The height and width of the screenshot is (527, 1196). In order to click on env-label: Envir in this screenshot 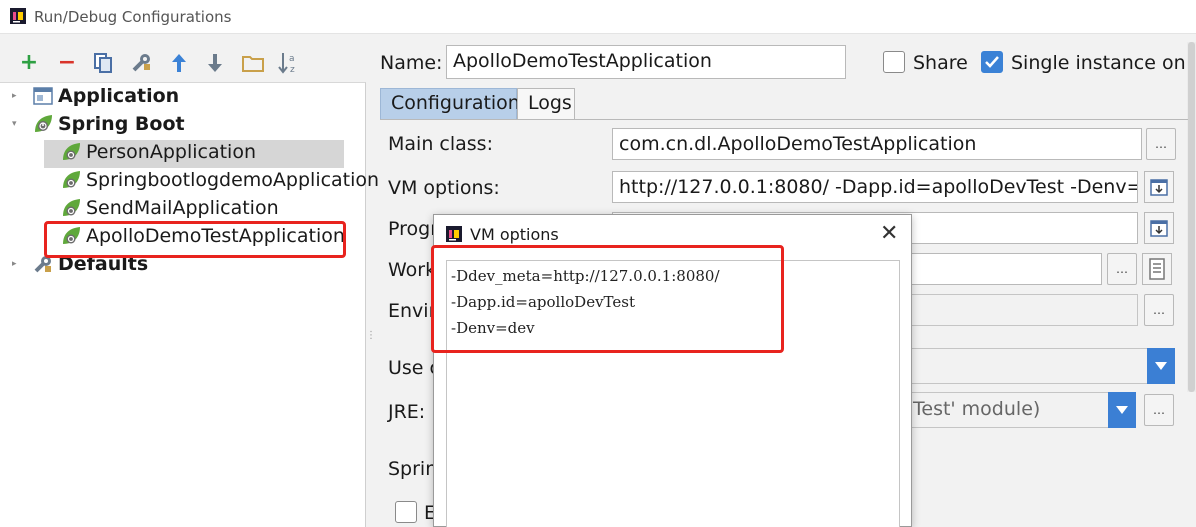, I will do `click(412, 311)`.